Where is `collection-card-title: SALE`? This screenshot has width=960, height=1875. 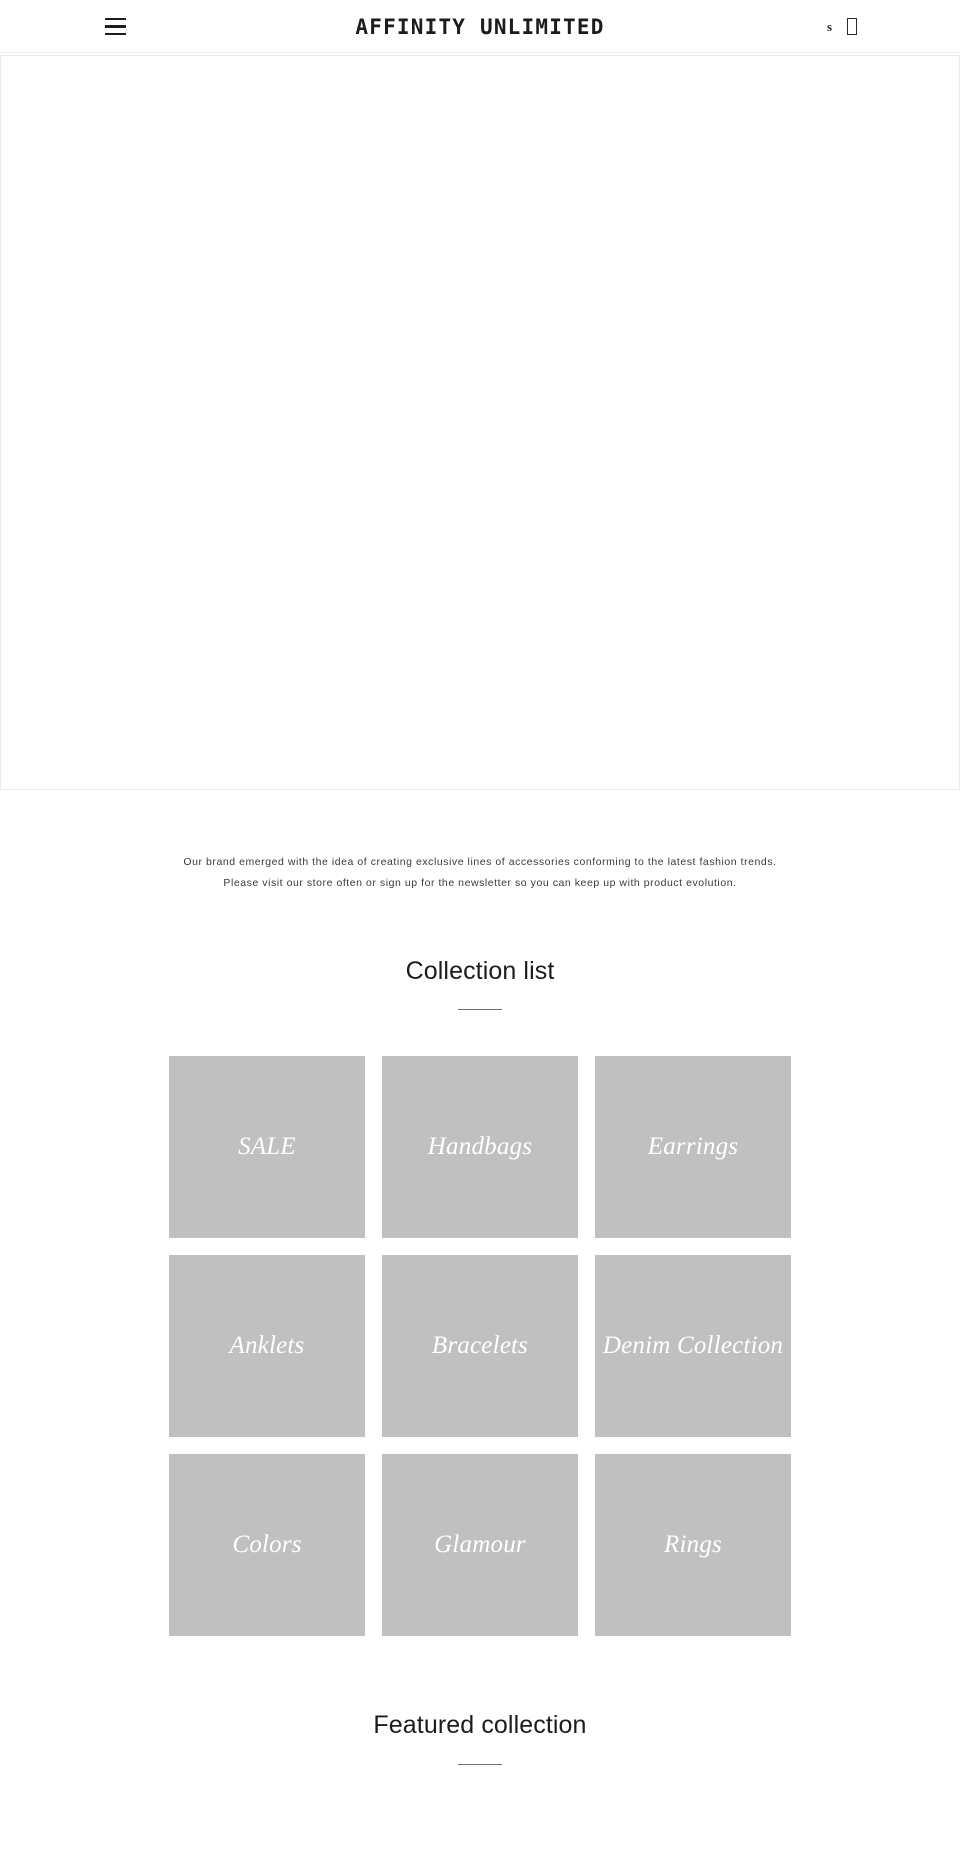 collection-card-title: SALE is located at coordinates (267, 1146).